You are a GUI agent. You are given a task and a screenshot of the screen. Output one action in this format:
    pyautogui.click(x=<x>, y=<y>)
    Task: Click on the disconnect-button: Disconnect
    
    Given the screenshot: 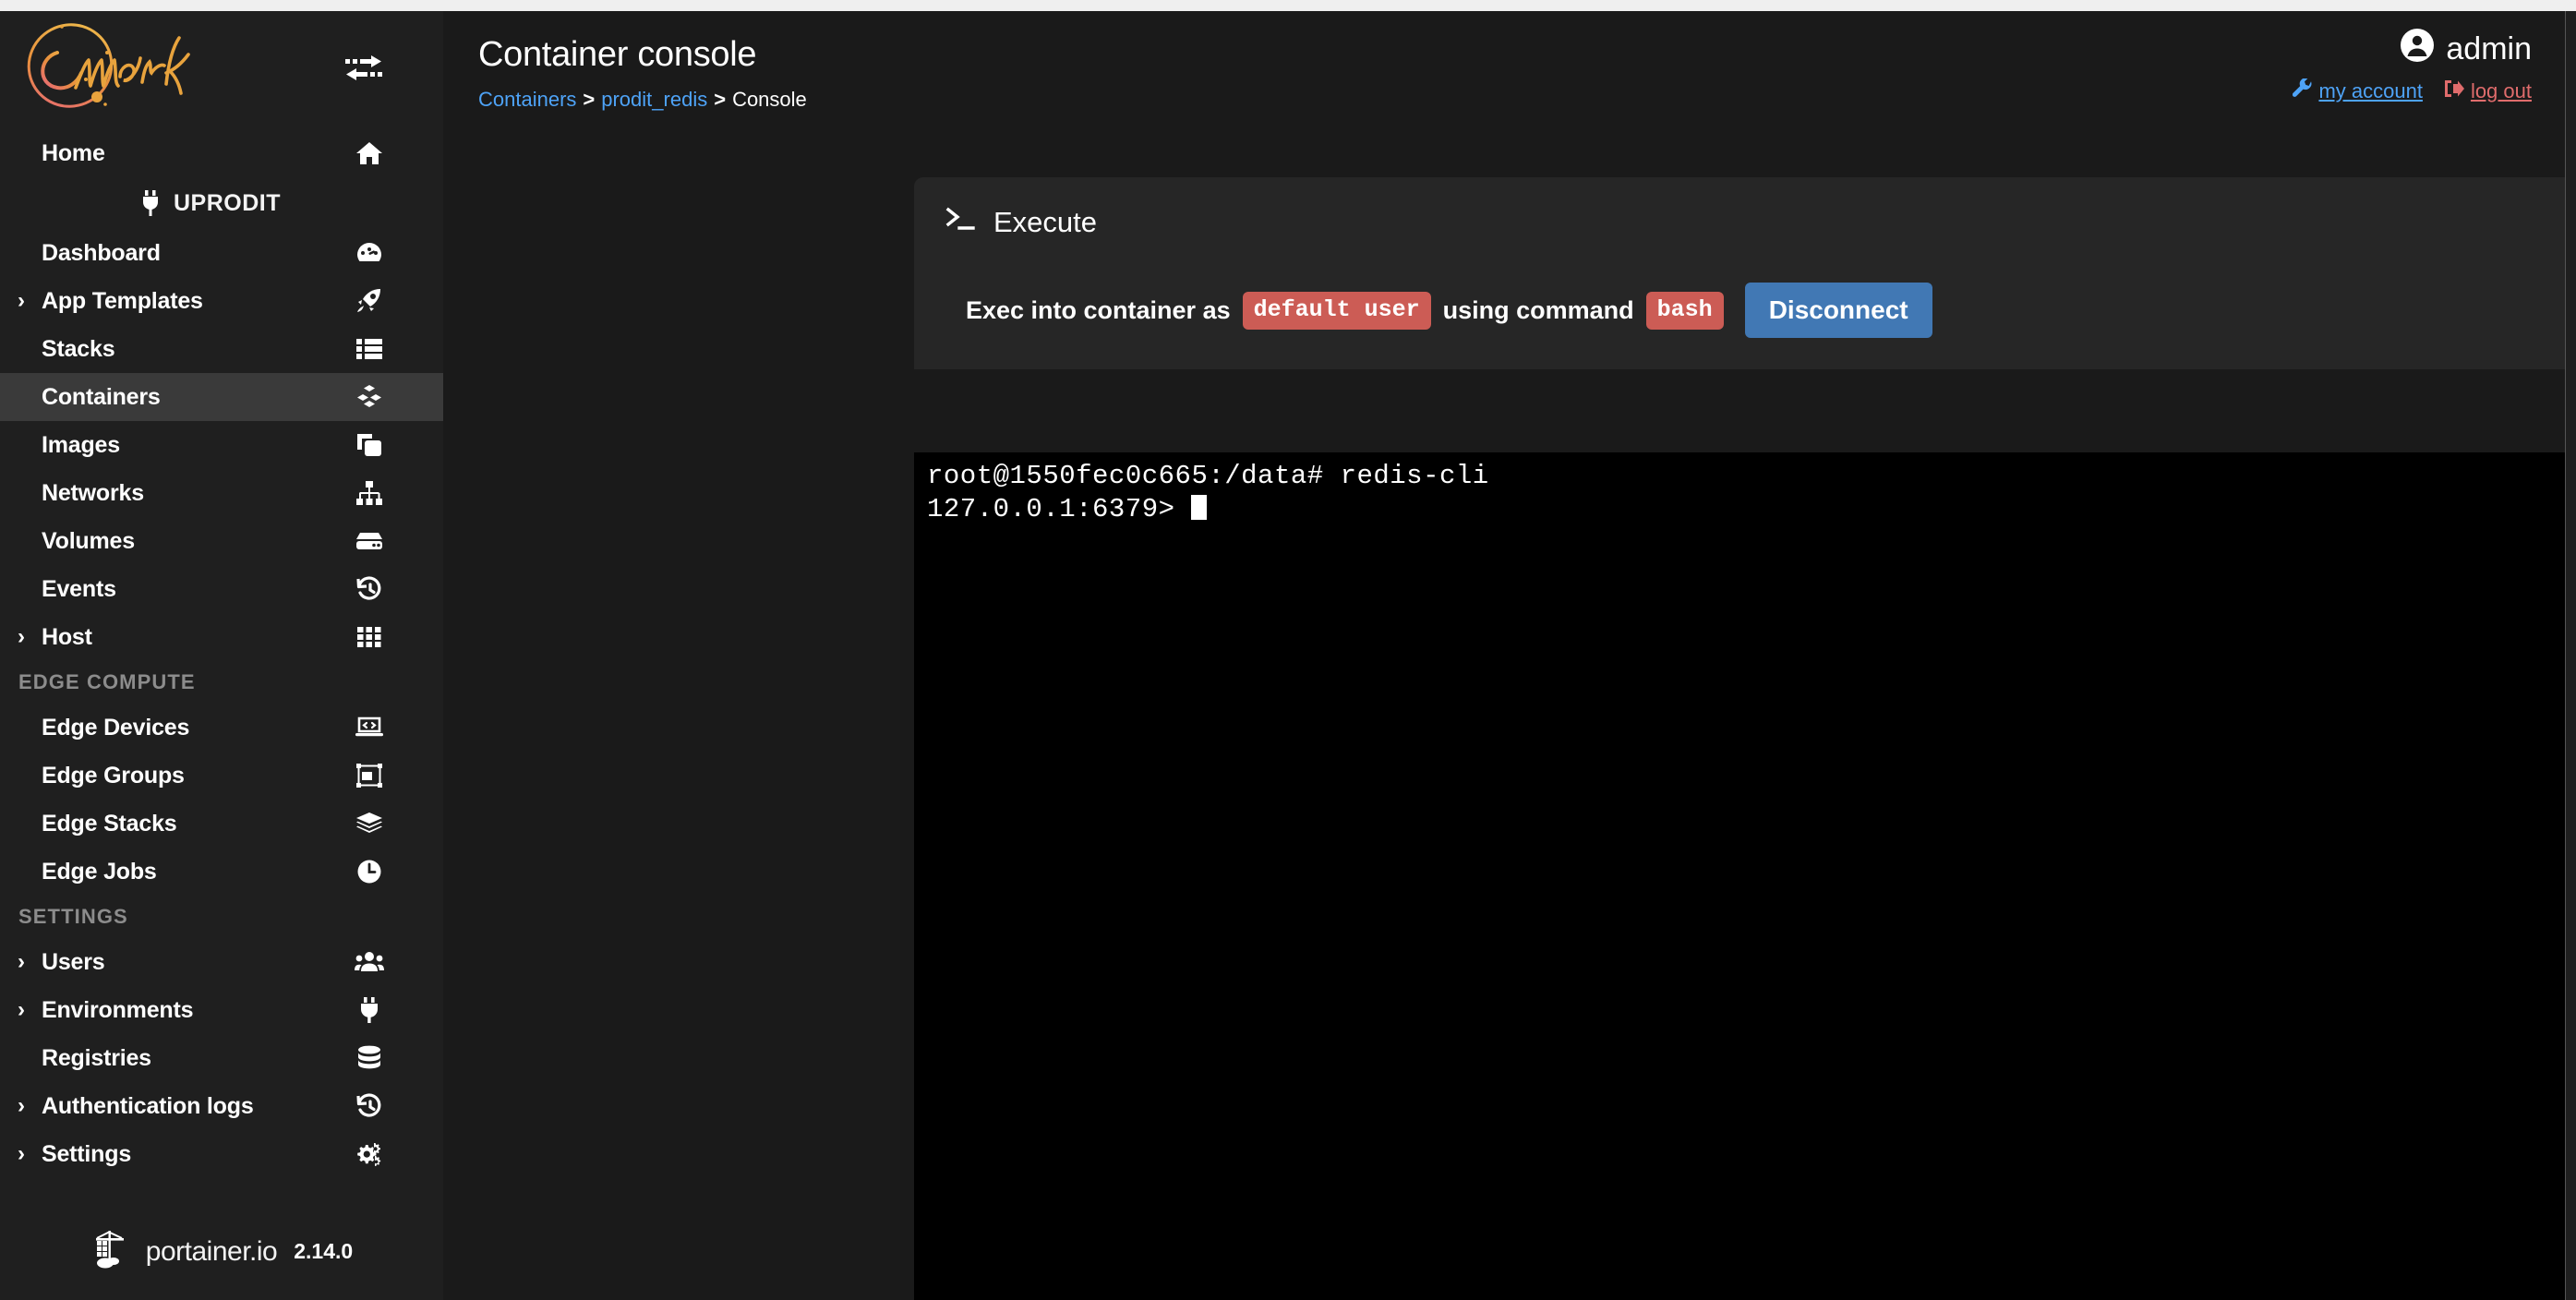 What is the action you would take?
    pyautogui.click(x=1838, y=310)
    